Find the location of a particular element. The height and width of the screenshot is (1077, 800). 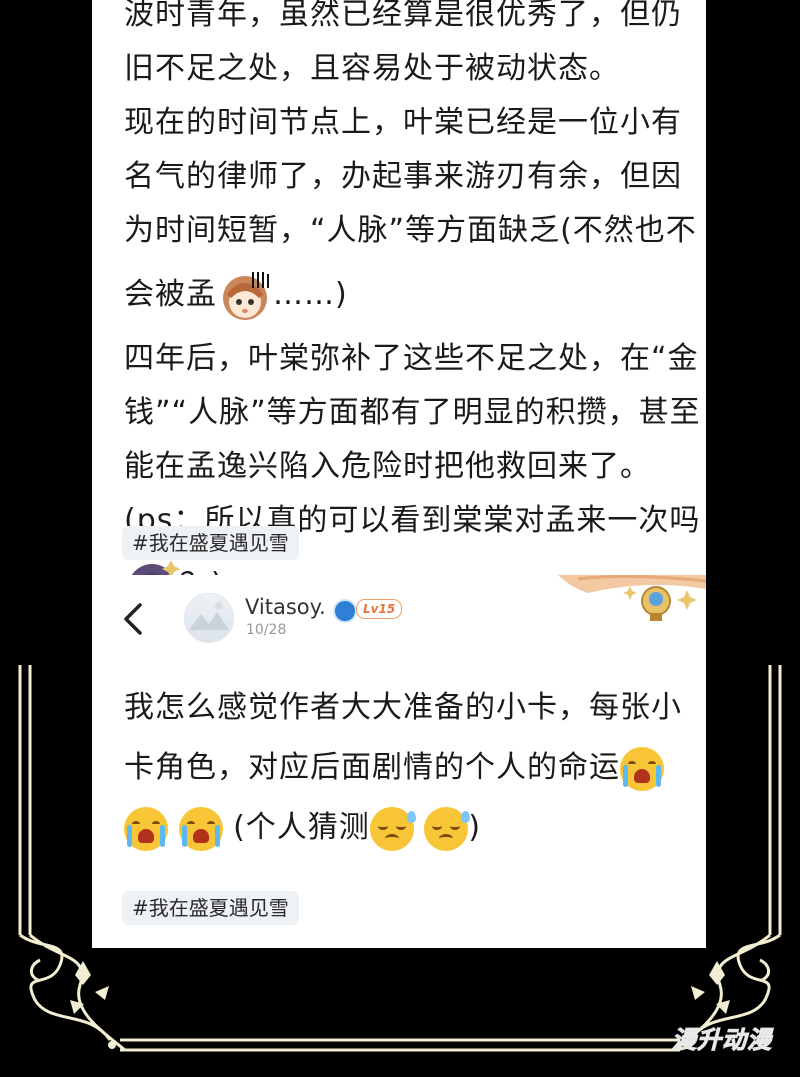

comment-line: 卡角色，对应后面剧情的个人的命运 is located at coordinates (405, 768).